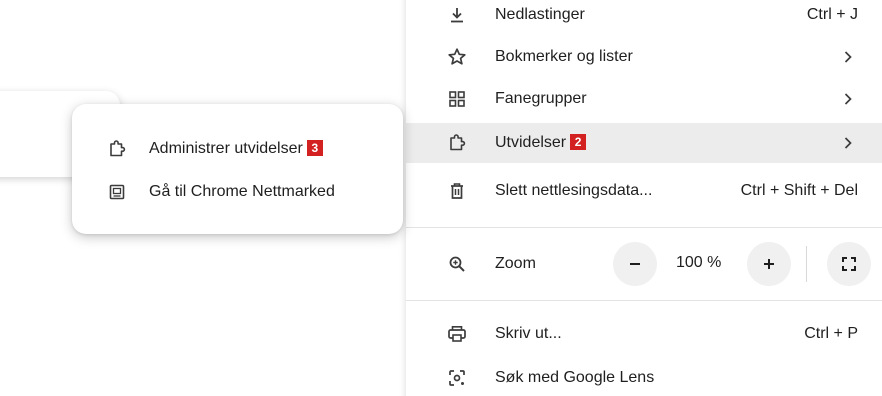 The width and height of the screenshot is (882, 396). What do you see at coordinates (832, 14) in the screenshot?
I see `shortcut-text: Ctrl + J` at bounding box center [832, 14].